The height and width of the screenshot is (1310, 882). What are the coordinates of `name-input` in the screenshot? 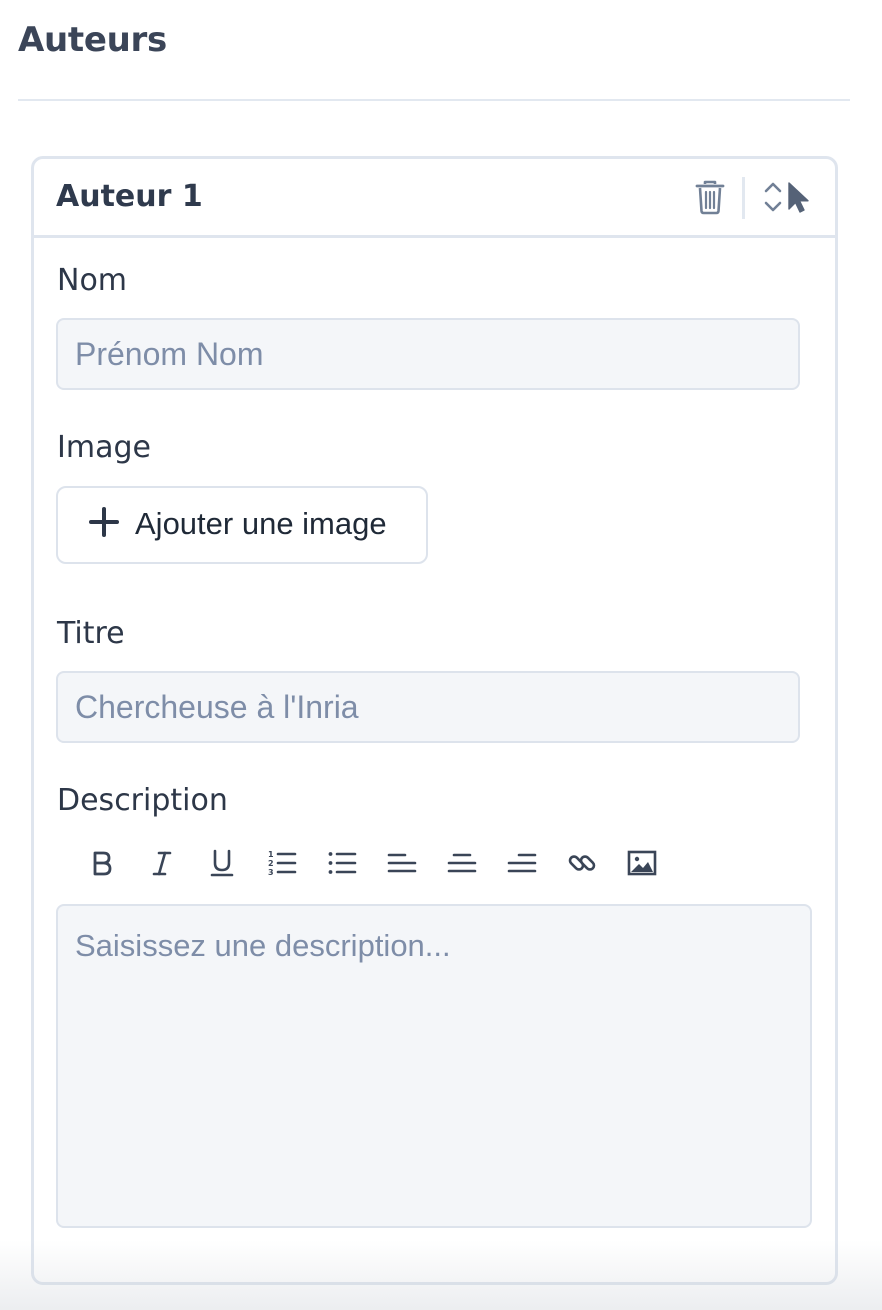 It's located at (428, 354).